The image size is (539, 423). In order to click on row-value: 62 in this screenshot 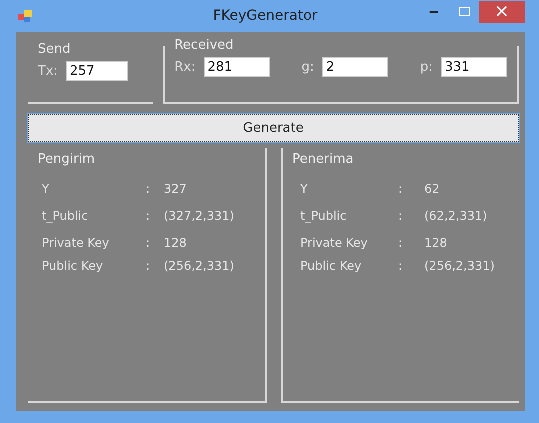, I will do `click(432, 189)`.